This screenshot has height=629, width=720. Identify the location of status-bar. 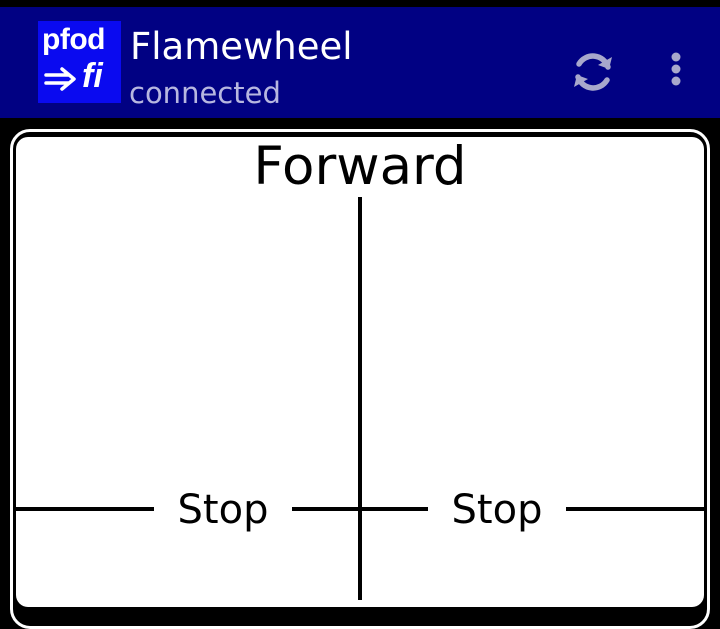
(360, 3).